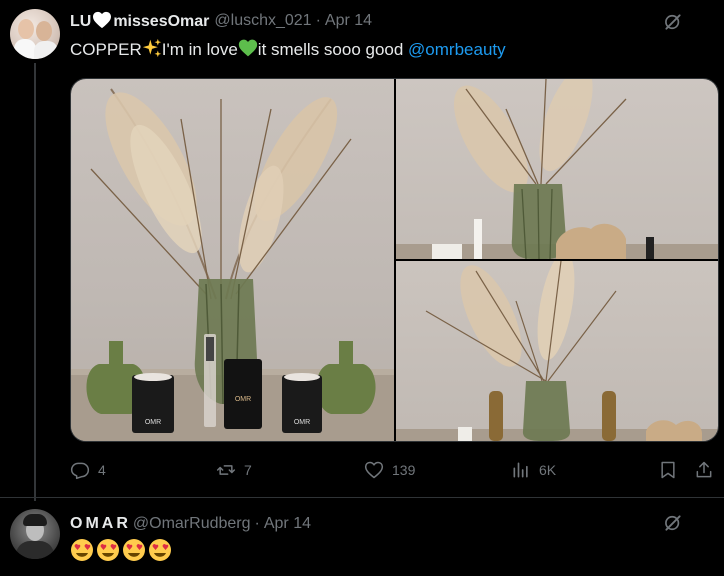  What do you see at coordinates (374, 470) in the screenshot?
I see `heart-icon` at bounding box center [374, 470].